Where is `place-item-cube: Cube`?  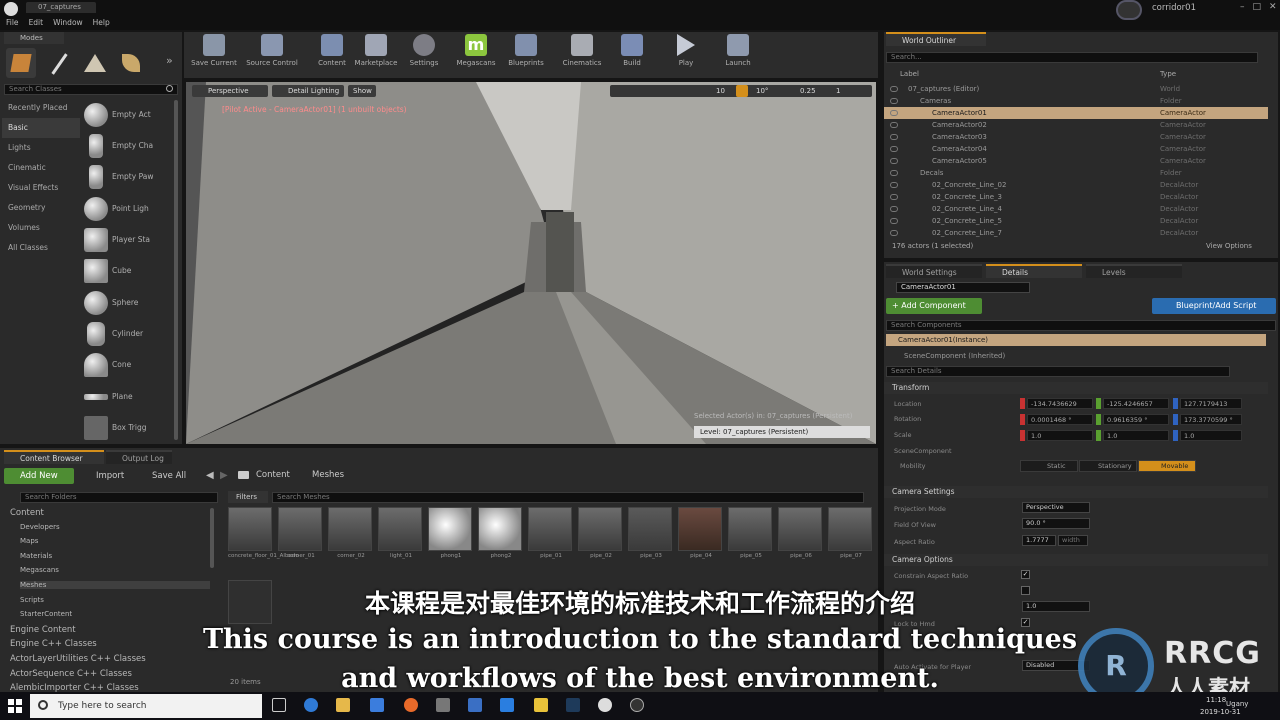
place-item-cube: Cube is located at coordinates (128, 271).